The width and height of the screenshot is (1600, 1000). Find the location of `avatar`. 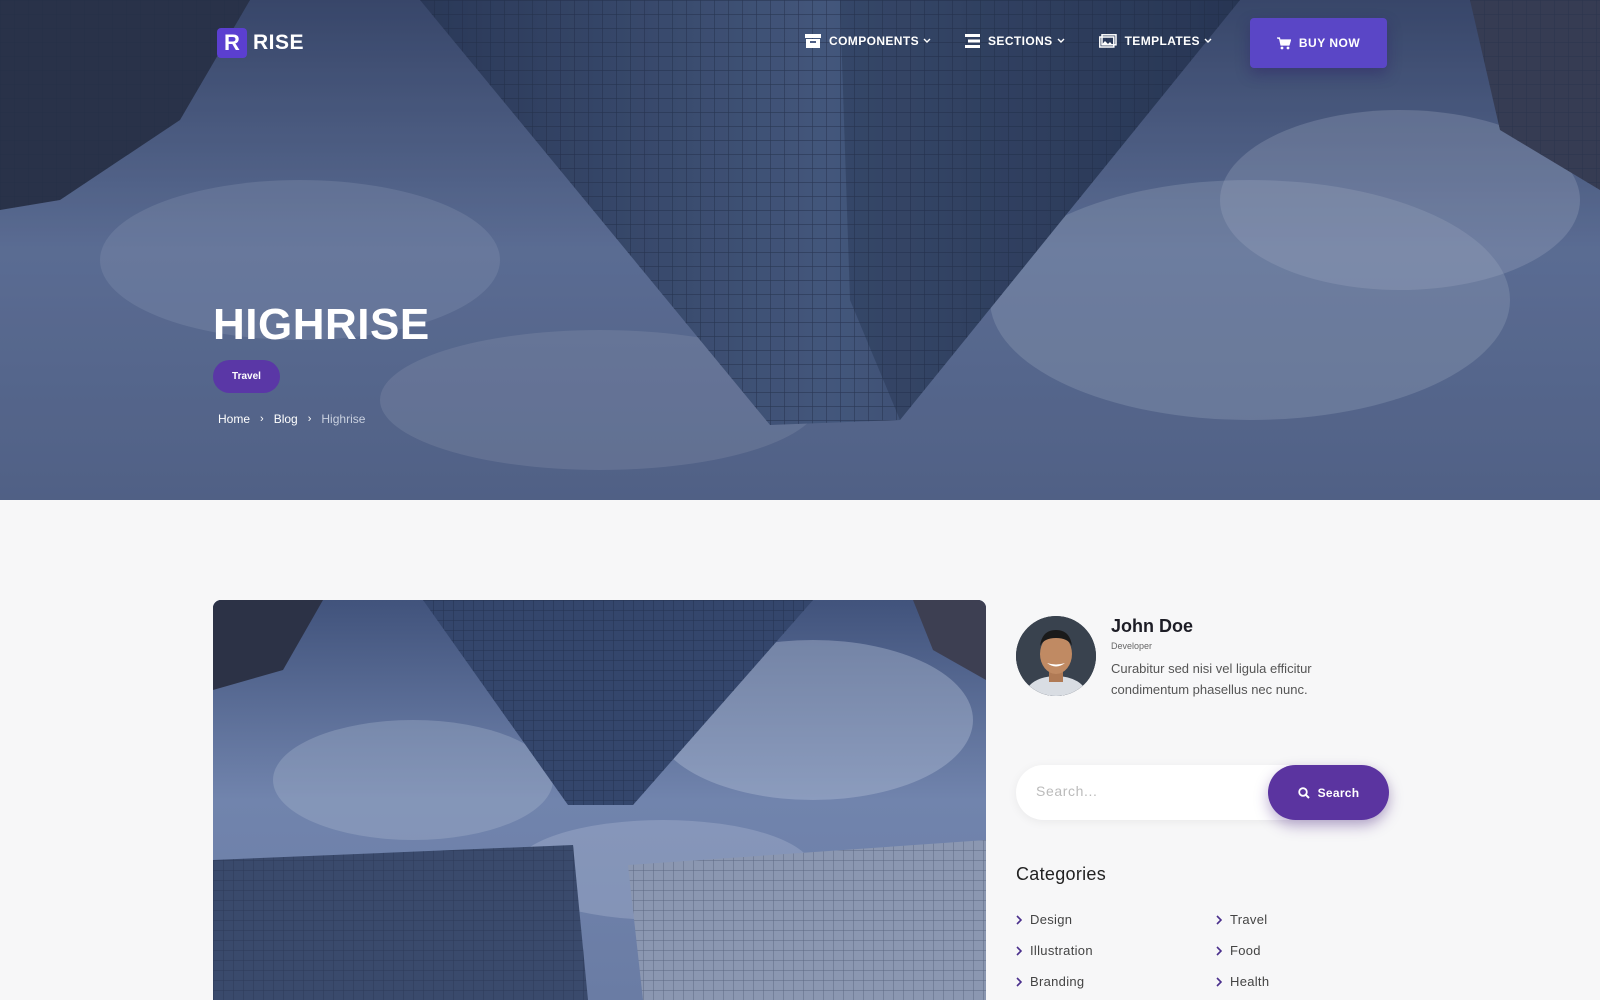

avatar is located at coordinates (1056, 656).